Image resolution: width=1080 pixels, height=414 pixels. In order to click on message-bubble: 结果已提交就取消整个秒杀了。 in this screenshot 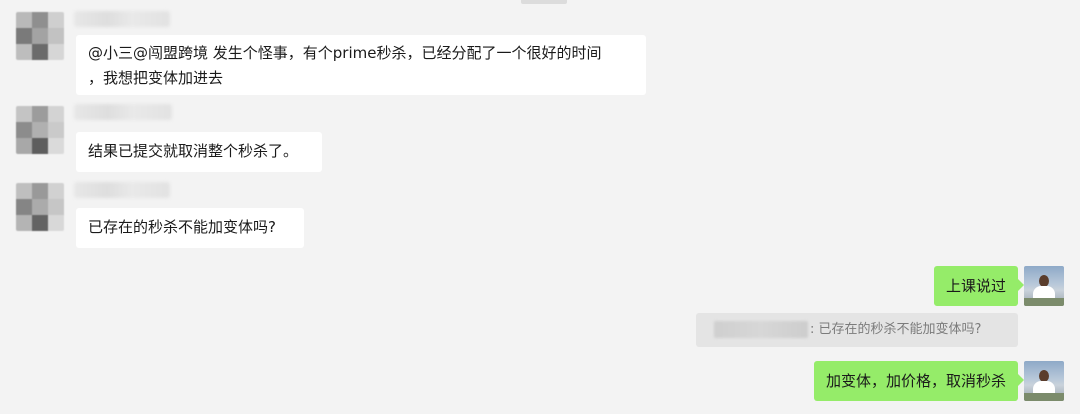, I will do `click(199, 152)`.